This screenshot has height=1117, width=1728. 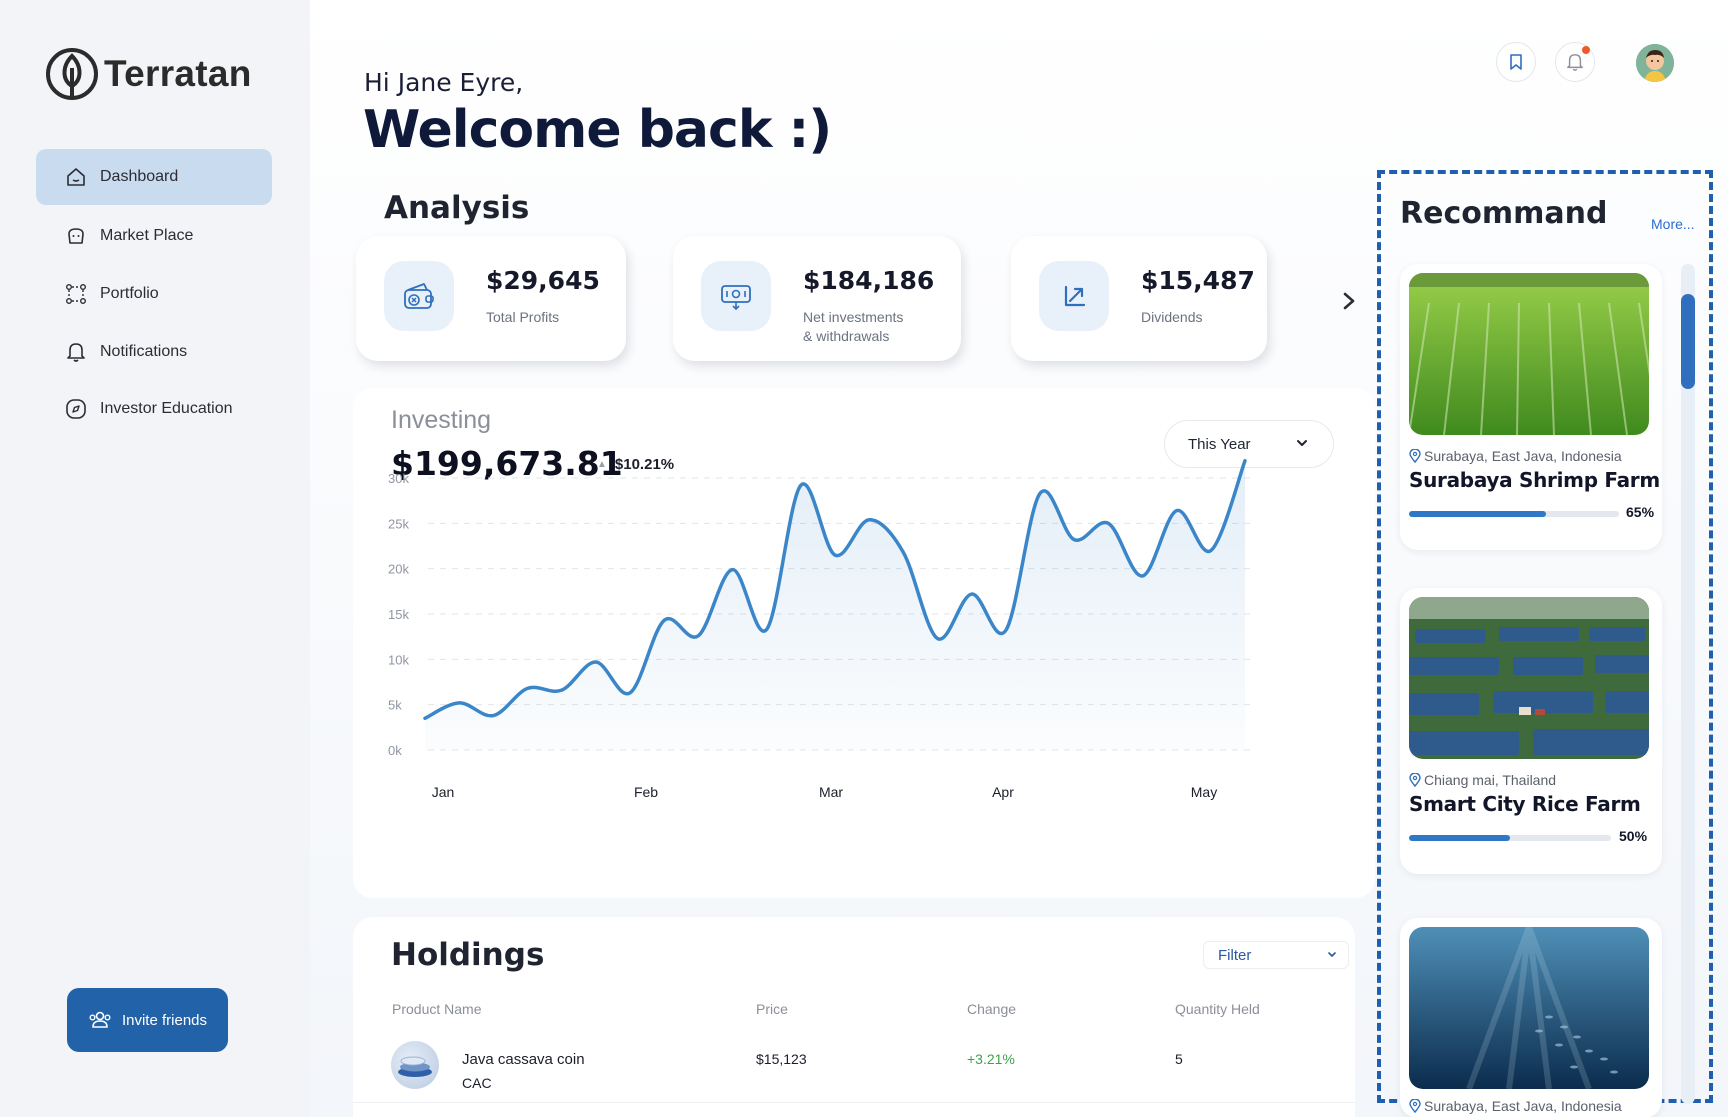 I want to click on sidebar-item-market-place: Market Place, so click(x=154, y=236).